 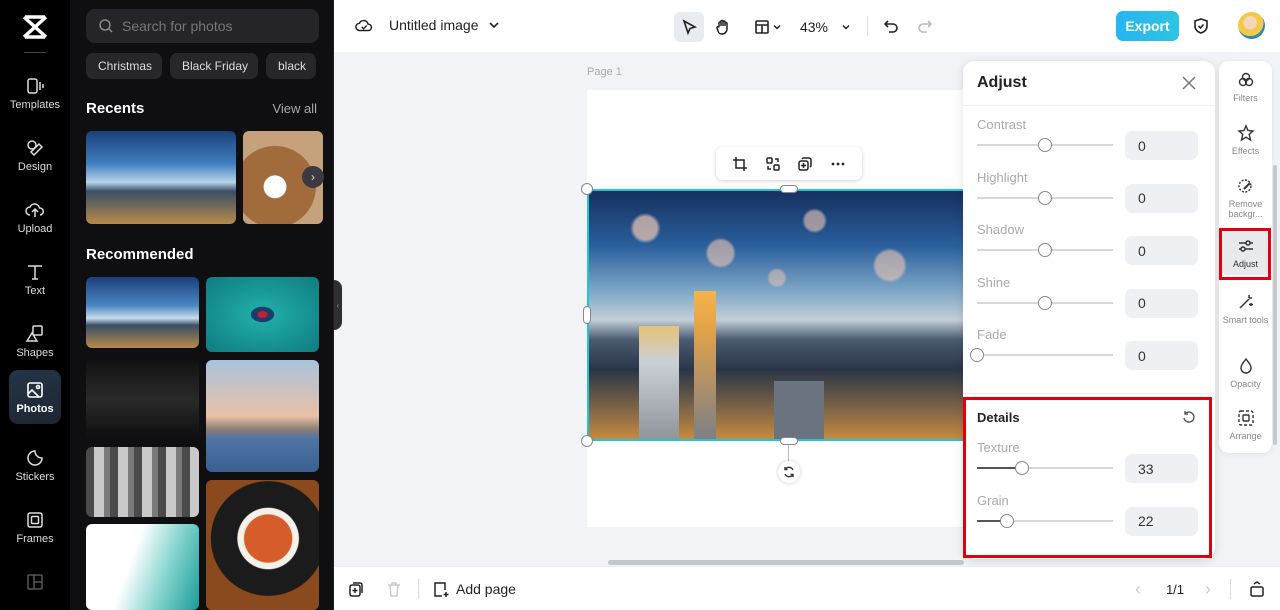 I want to click on next-page-button: ›, so click(x=1208, y=589).